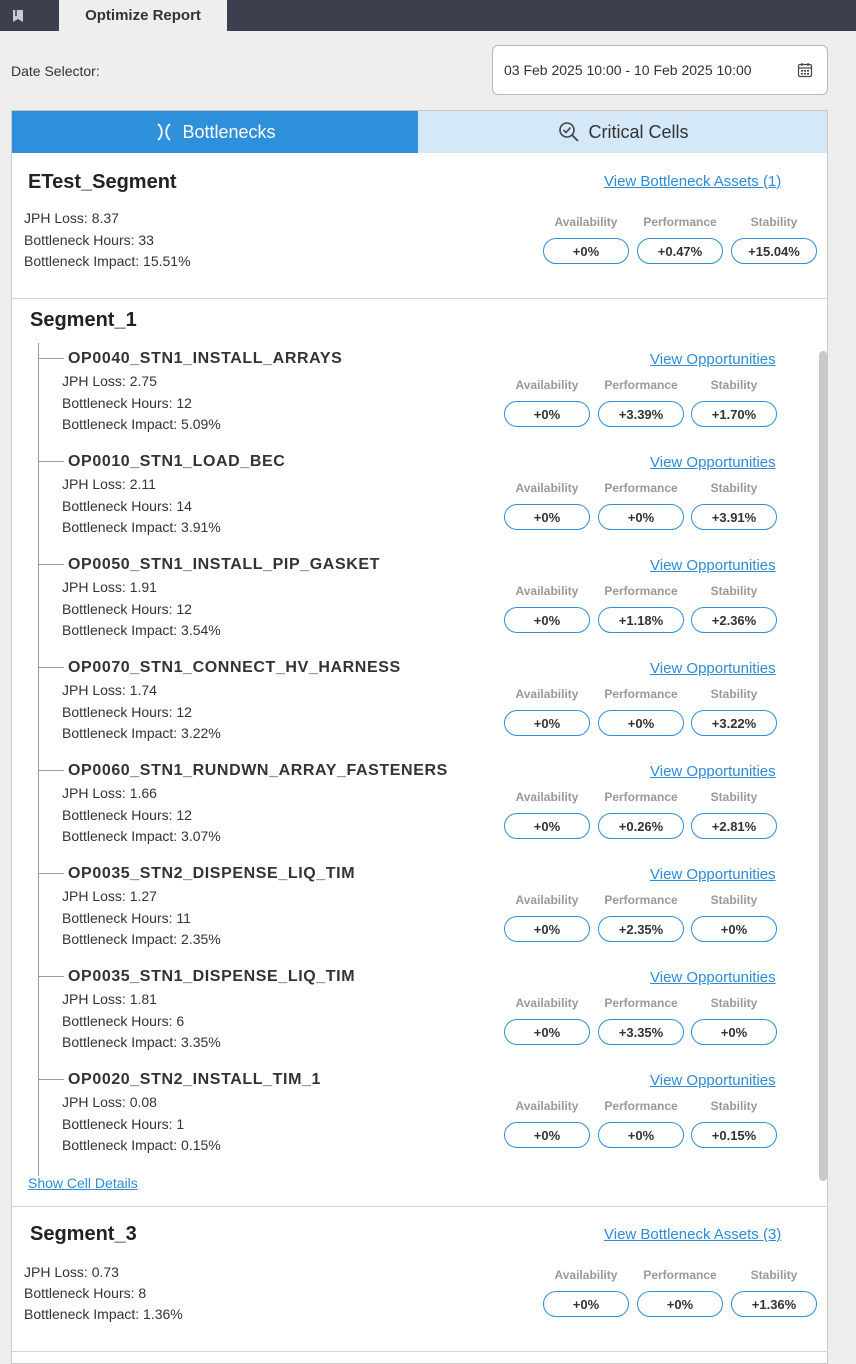 This screenshot has width=856, height=1364. What do you see at coordinates (212, 976) in the screenshot?
I see `operation-name: OP0035_STN1_DISPENSE_LIQ_TIM` at bounding box center [212, 976].